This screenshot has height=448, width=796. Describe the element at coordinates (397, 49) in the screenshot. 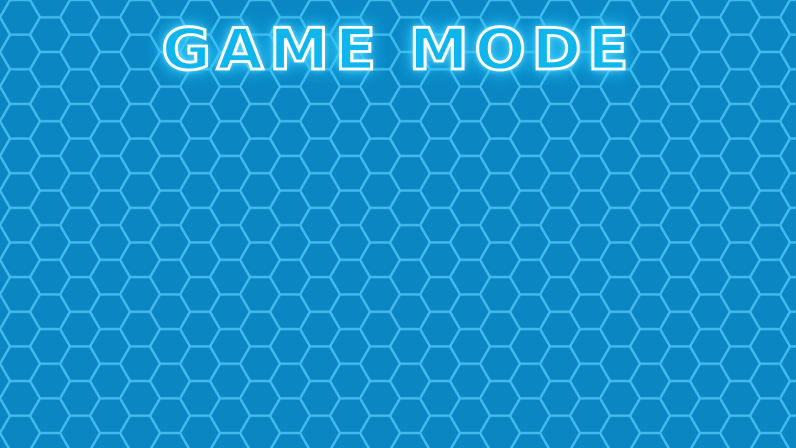

I see `game-mode-title: GAME MODE` at that location.